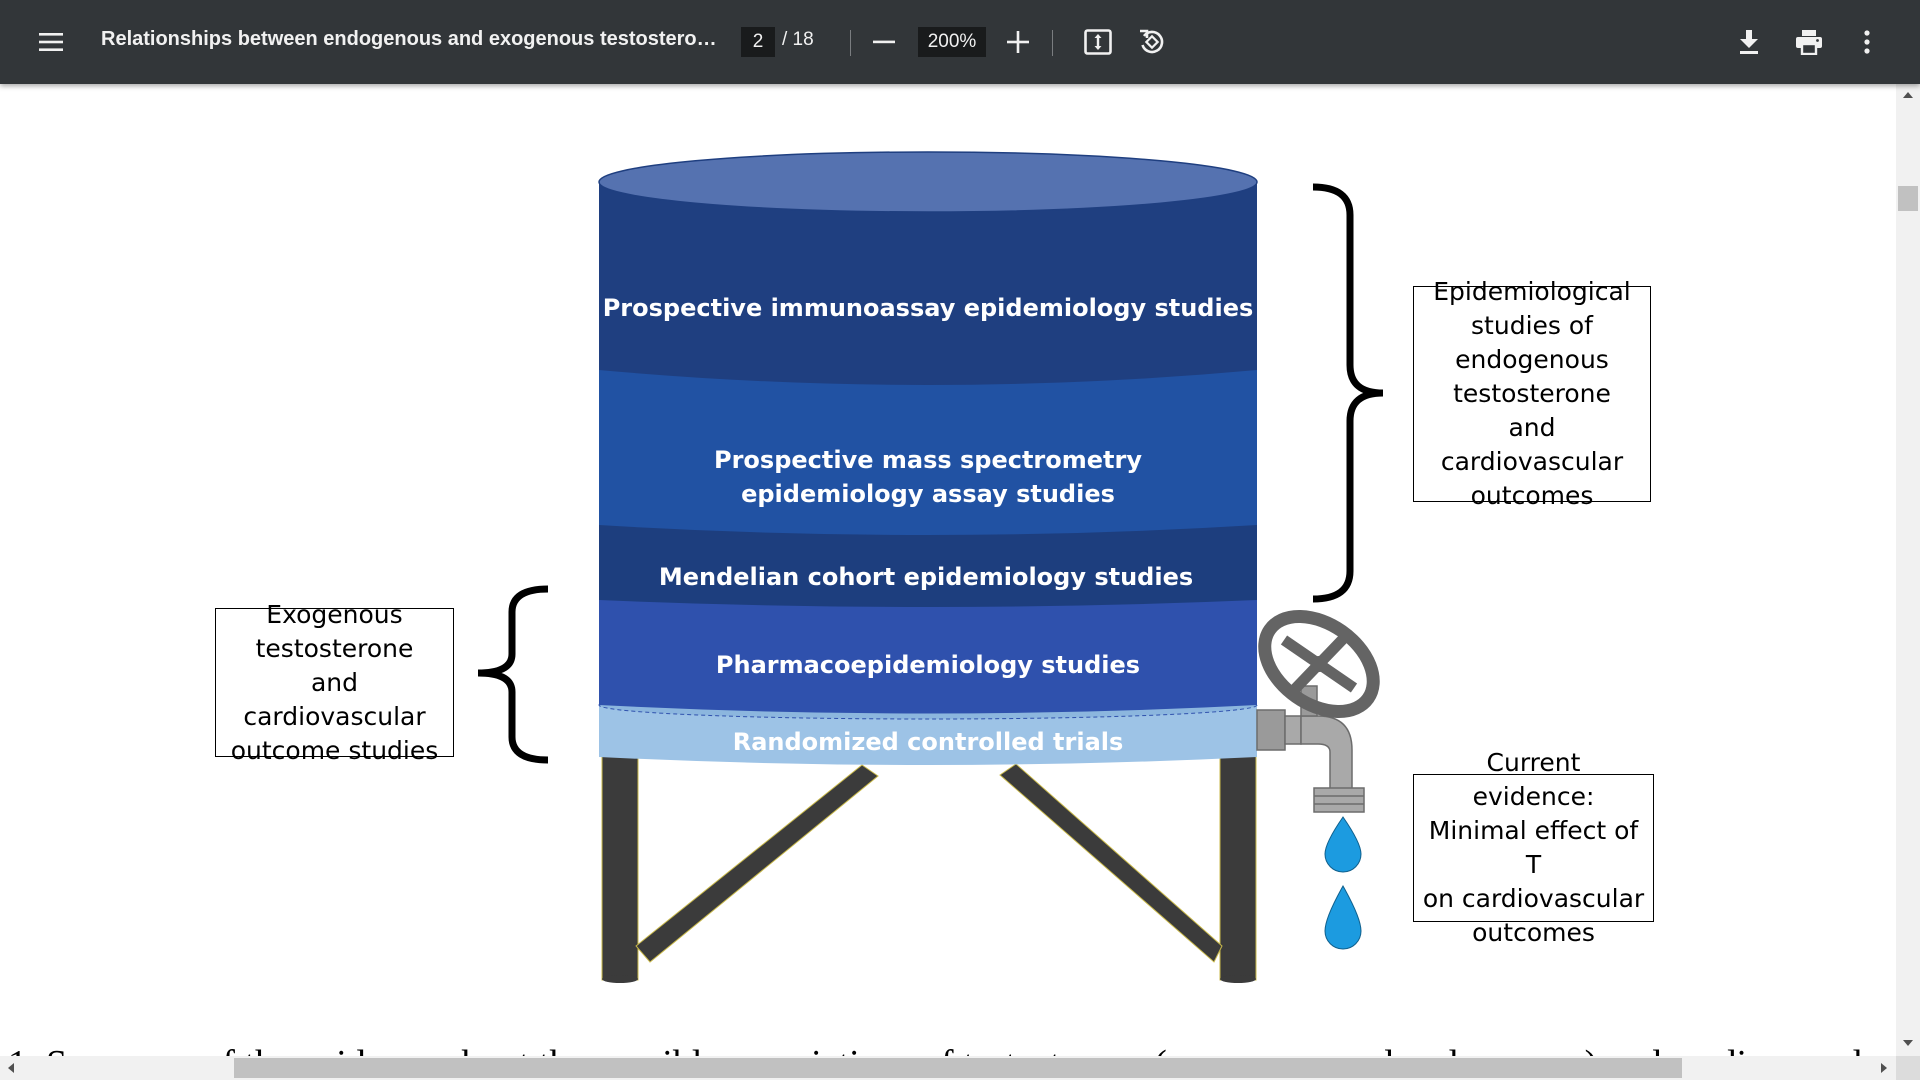 Image resolution: width=1920 pixels, height=1080 pixels. Describe the element at coordinates (334, 750) in the screenshot. I see `box-line: outcome studies` at that location.